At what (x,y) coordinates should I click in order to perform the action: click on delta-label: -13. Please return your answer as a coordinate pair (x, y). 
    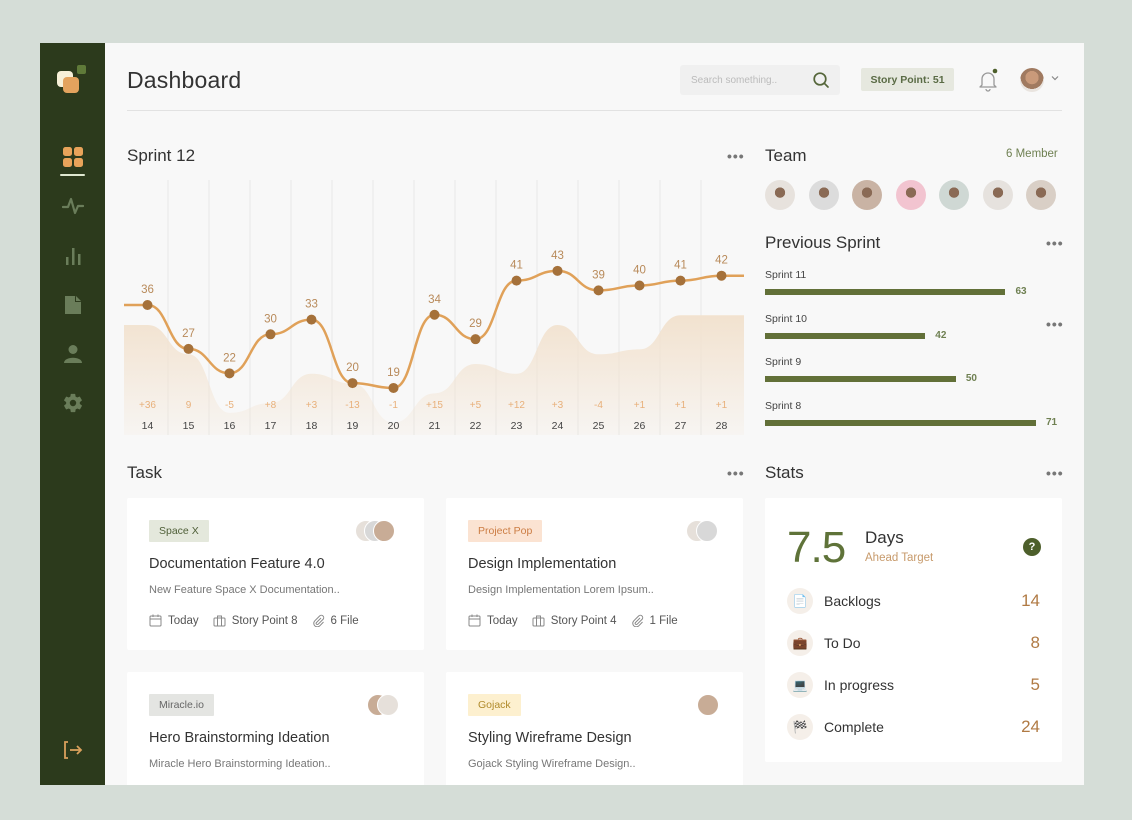
    Looking at the image, I should click on (352, 405).